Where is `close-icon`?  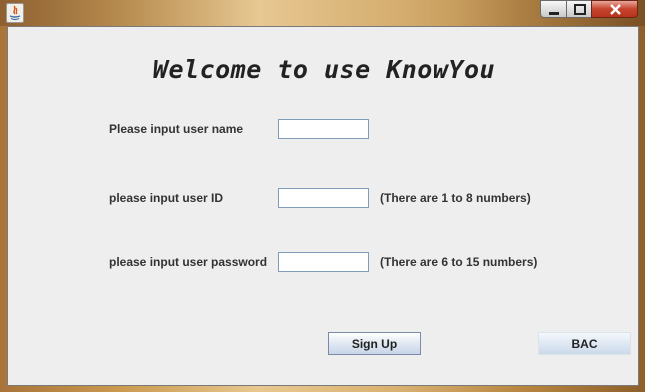
close-icon is located at coordinates (615, 9).